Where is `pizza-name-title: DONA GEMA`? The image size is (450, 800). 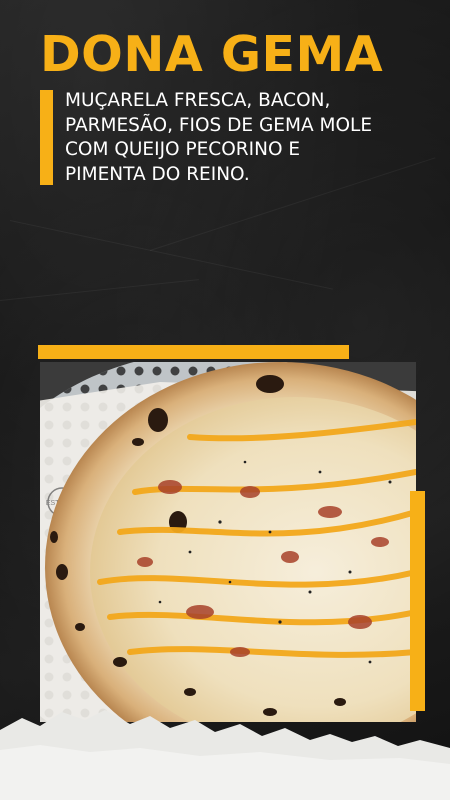
pizza-name-title: DONA GEMA is located at coordinates (212, 54).